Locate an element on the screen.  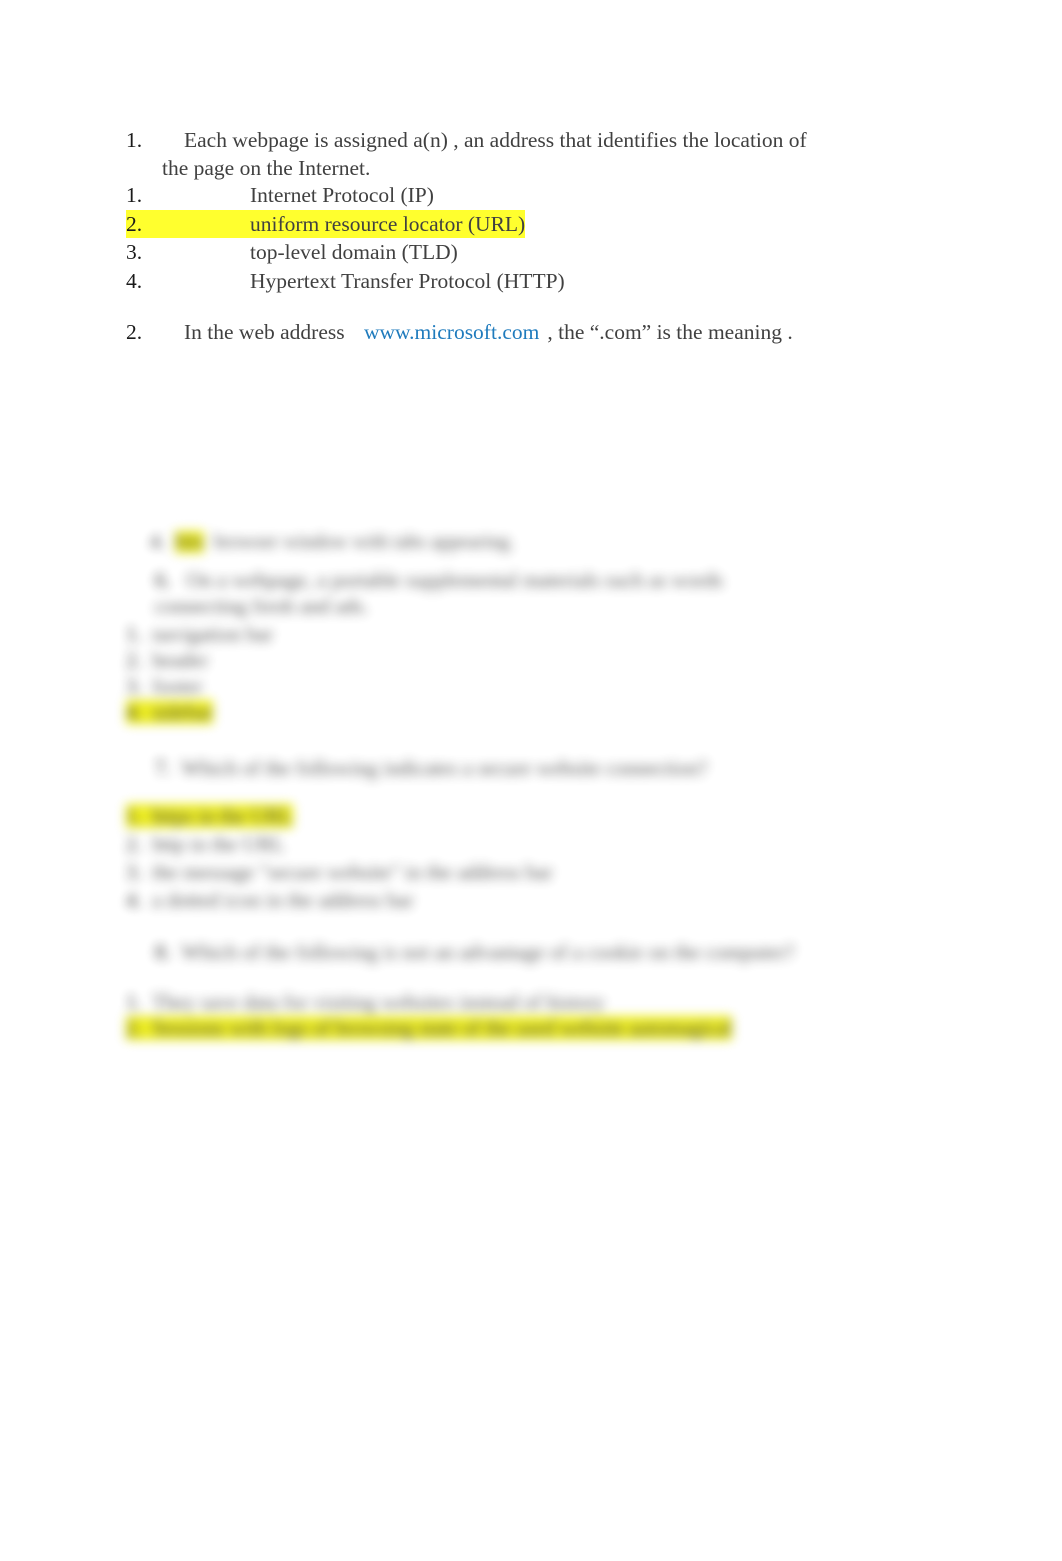
question-1-choice-4: 4. Hypertext Transfer Protocol (HTTP) is located at coordinates (526, 281).